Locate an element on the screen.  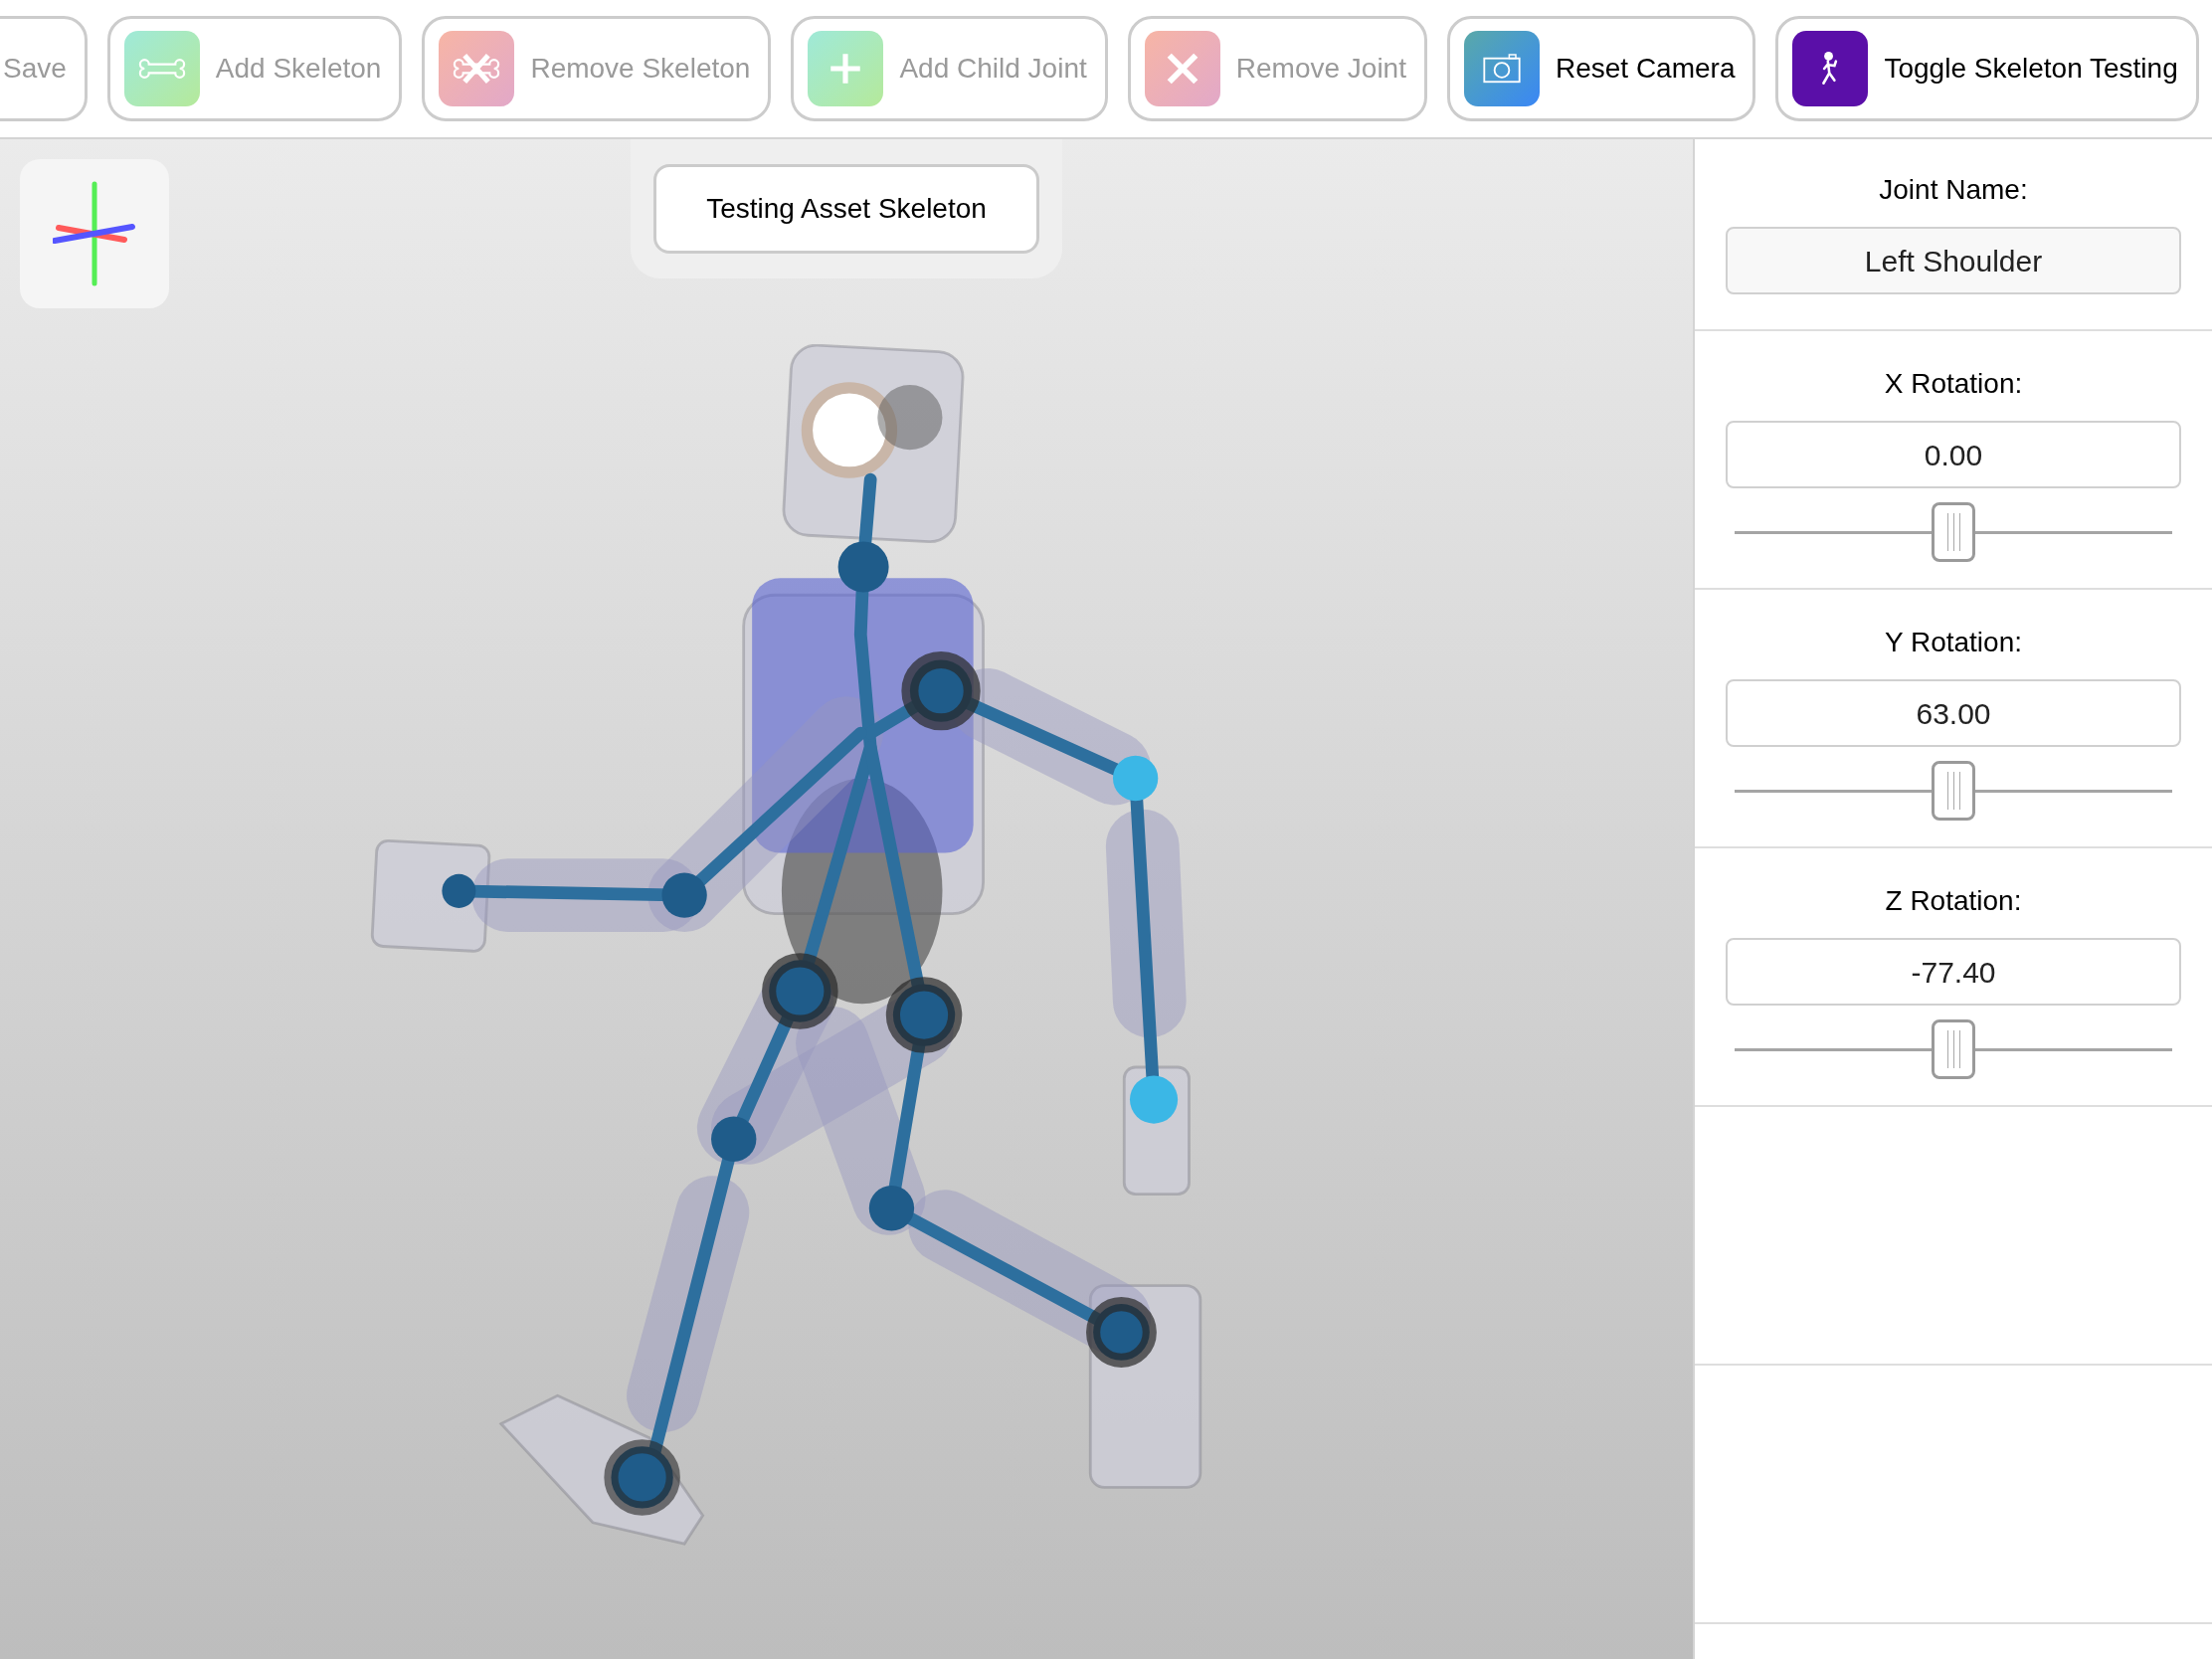
rotation-field: 63.00 is located at coordinates (1953, 713).